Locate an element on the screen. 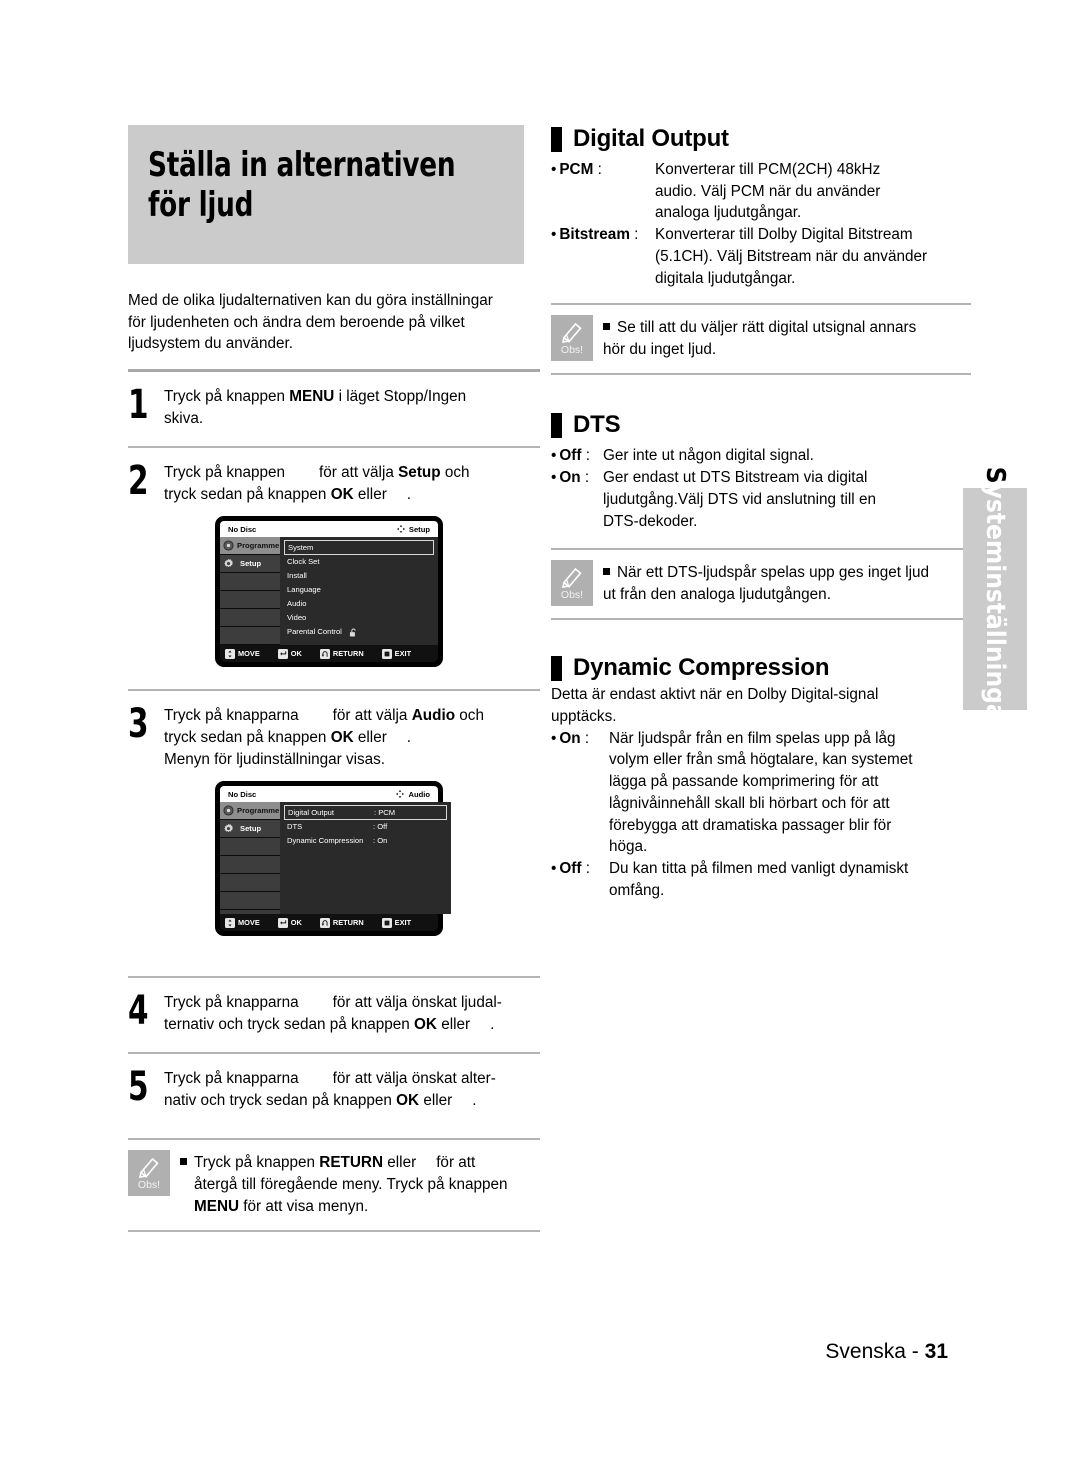  osd-menu-label: Dynamic Compression is located at coordinates (325, 841).